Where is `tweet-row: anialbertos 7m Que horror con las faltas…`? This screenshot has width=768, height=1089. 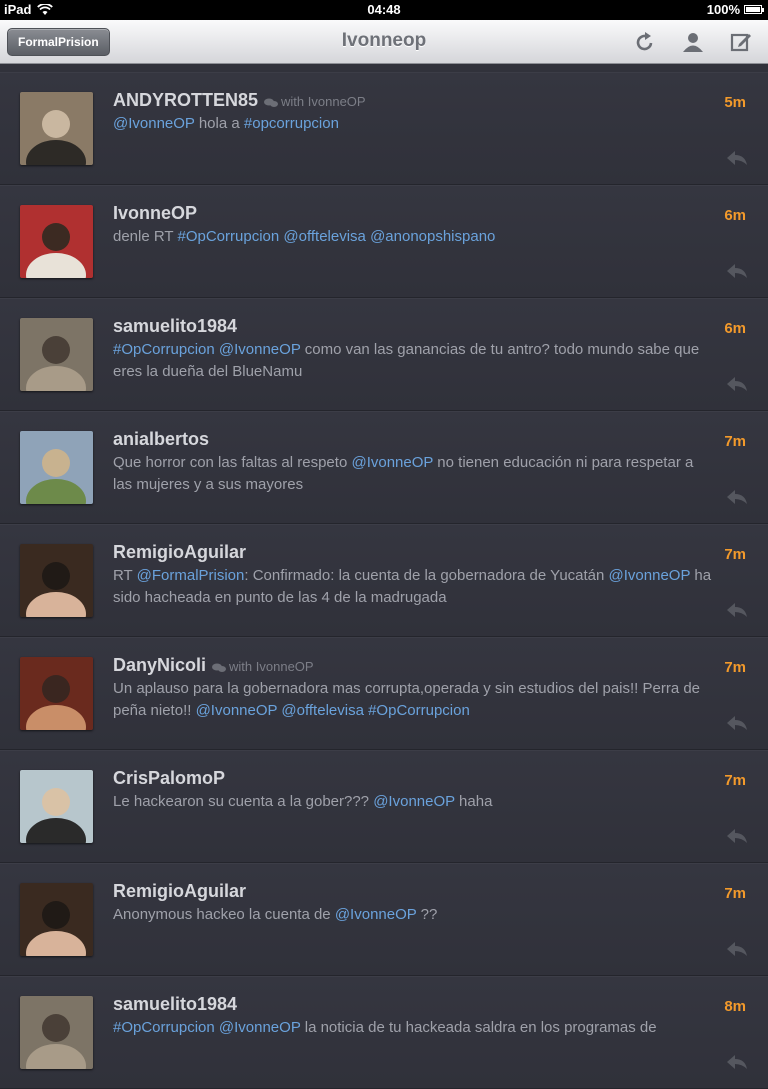 tweet-row: anialbertos 7m Que horror con las faltas… is located at coordinates (384, 467).